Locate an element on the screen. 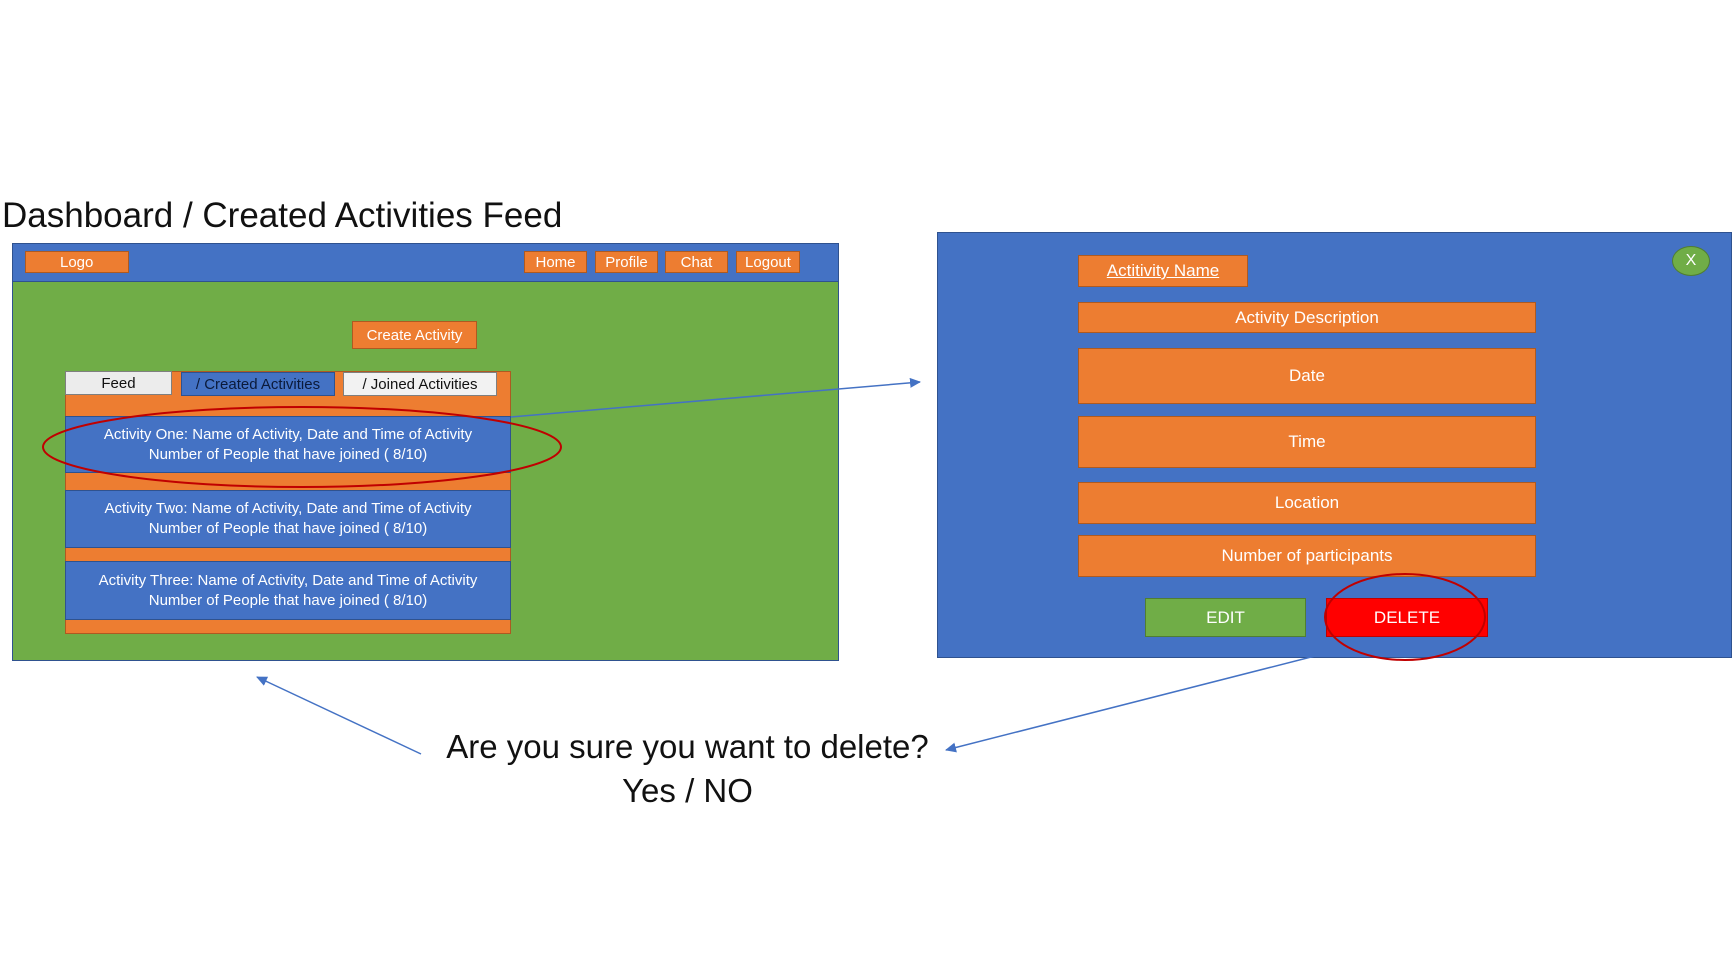  arrow-to-modal is located at coordinates (715, 397).